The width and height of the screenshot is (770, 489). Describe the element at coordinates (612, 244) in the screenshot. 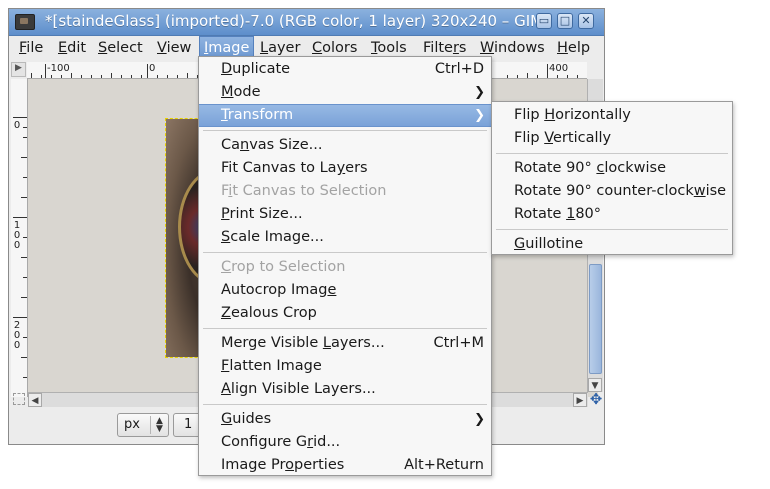

I see `menu-item-guillotine: Guillotine` at that location.